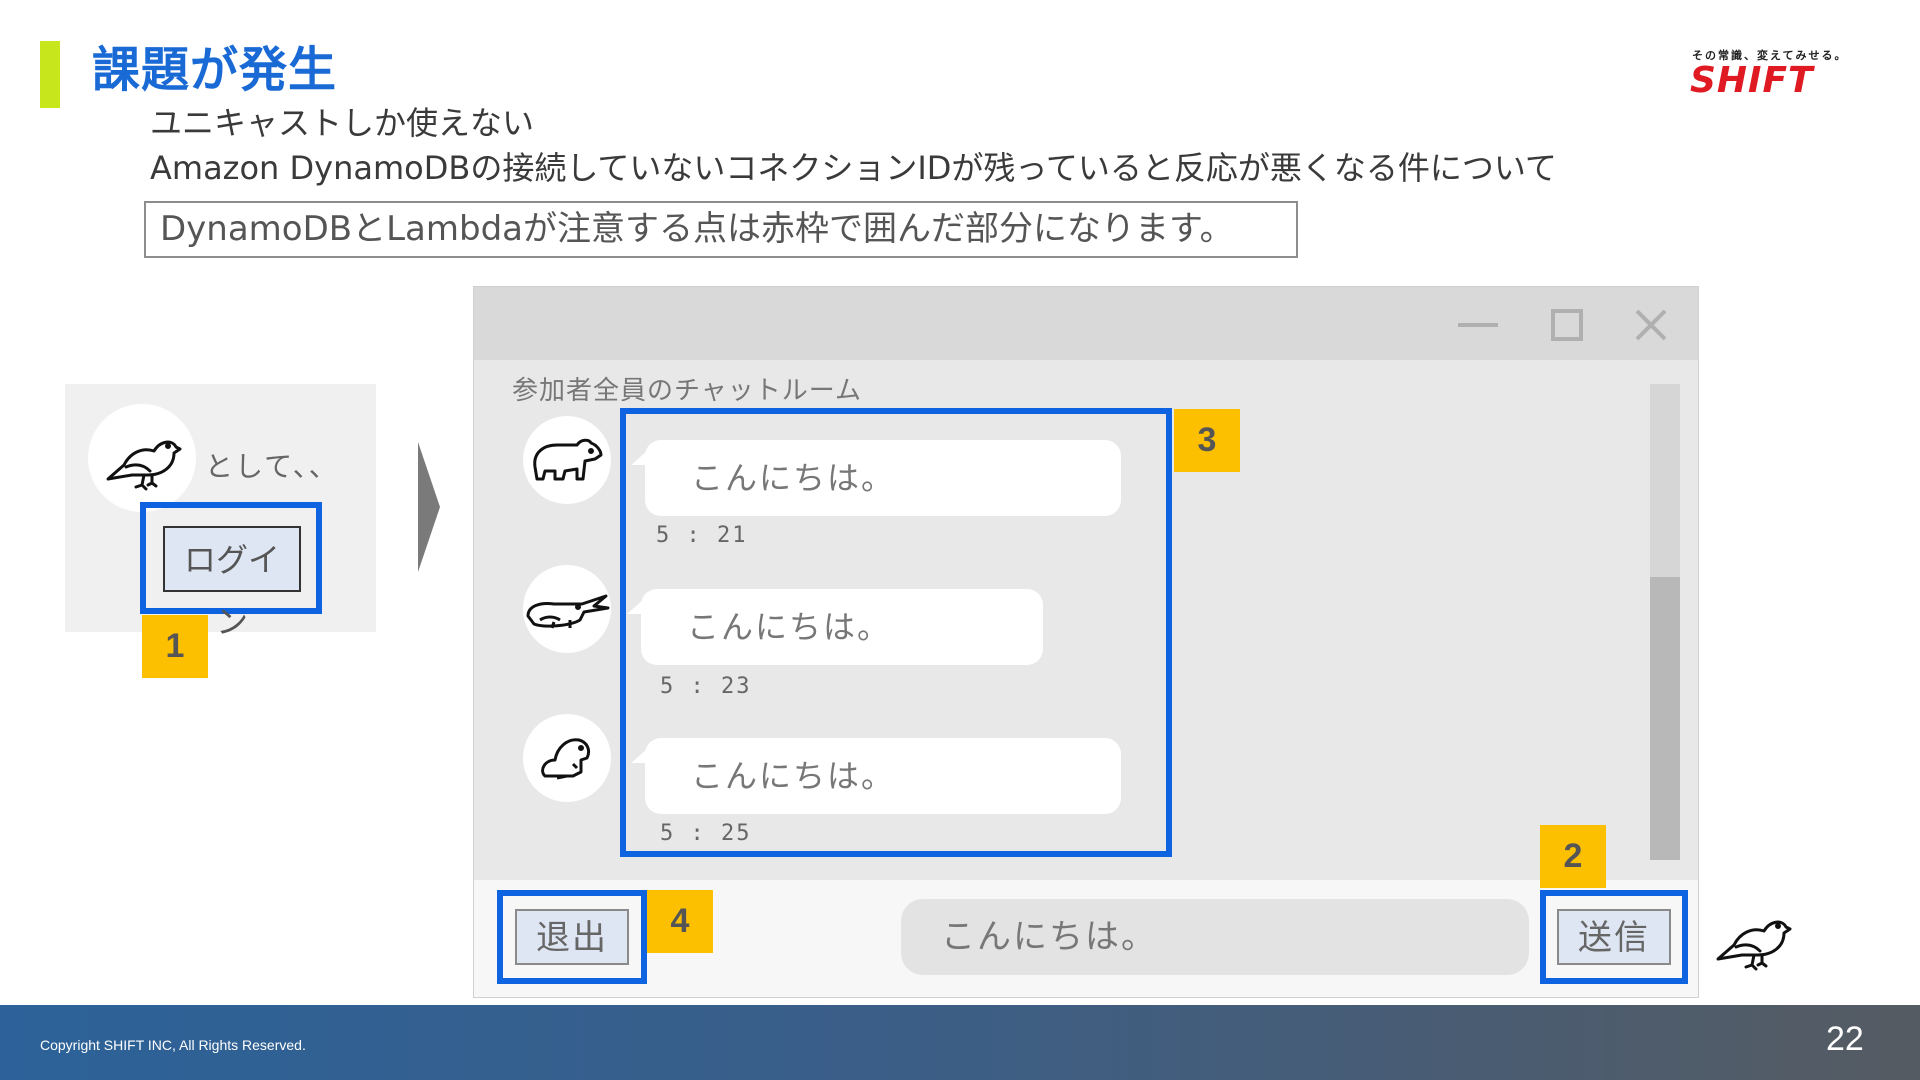 The image size is (1920, 1080). Describe the element at coordinates (175, 646) in the screenshot. I see `marker-1: 1` at that location.